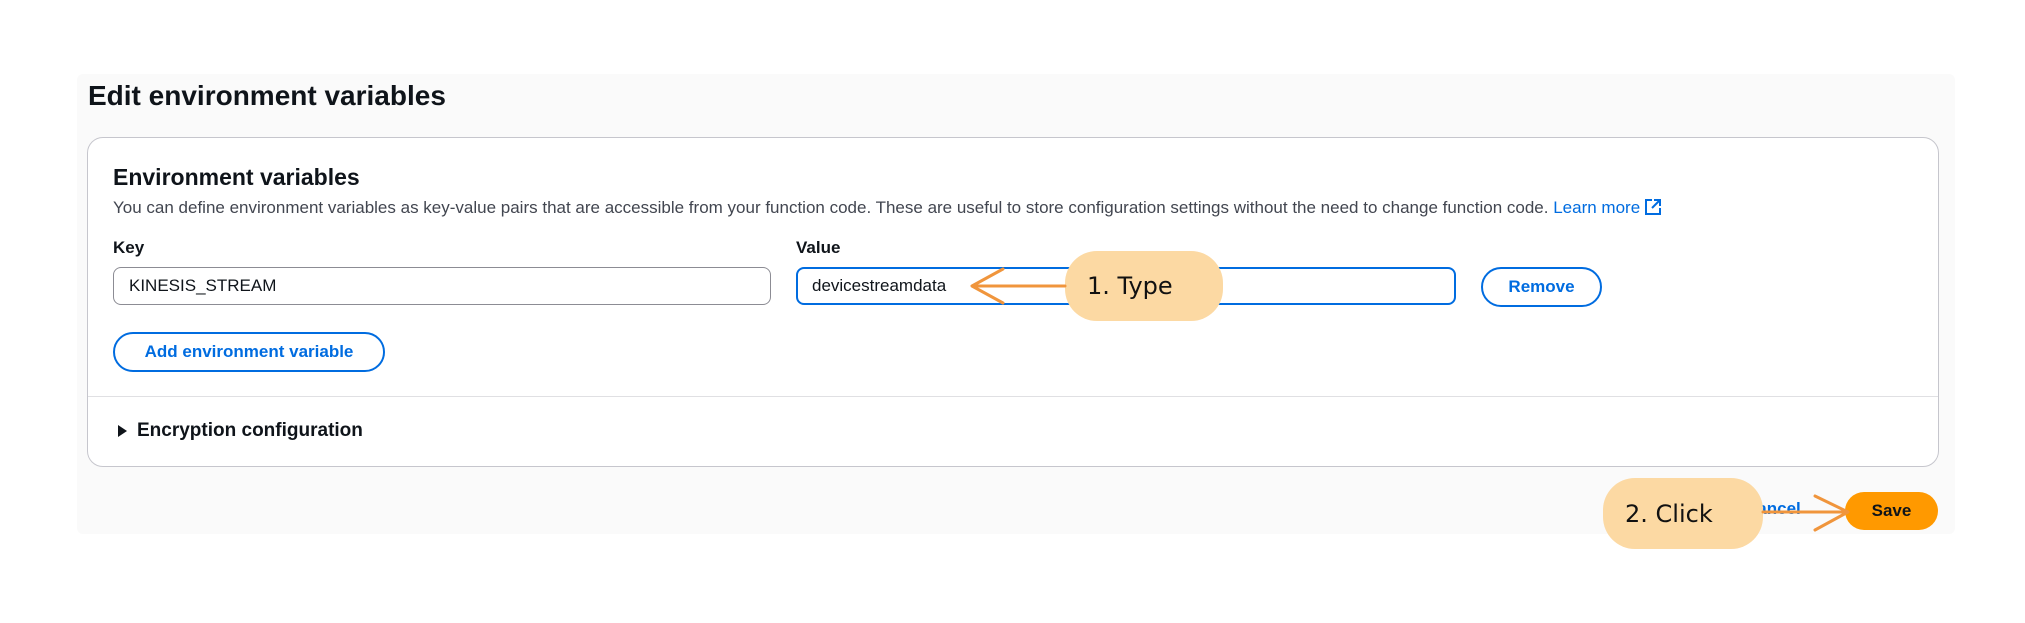  What do you see at coordinates (1805, 513) in the screenshot?
I see `step2-arrow` at bounding box center [1805, 513].